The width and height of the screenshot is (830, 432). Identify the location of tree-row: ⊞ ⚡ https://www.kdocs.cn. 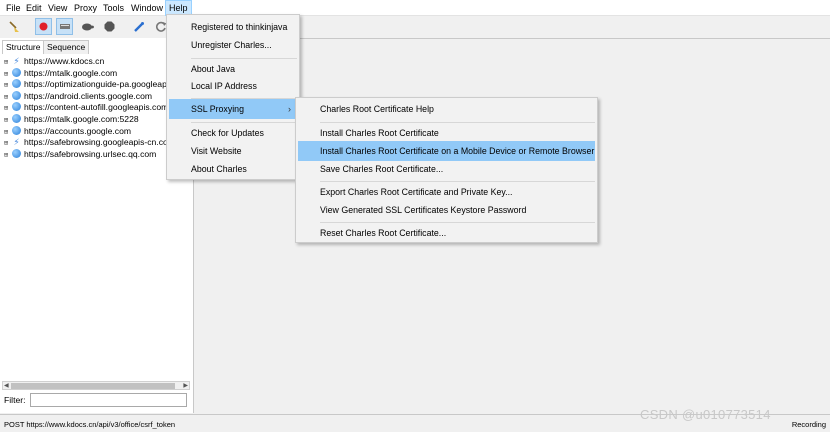
(53, 61).